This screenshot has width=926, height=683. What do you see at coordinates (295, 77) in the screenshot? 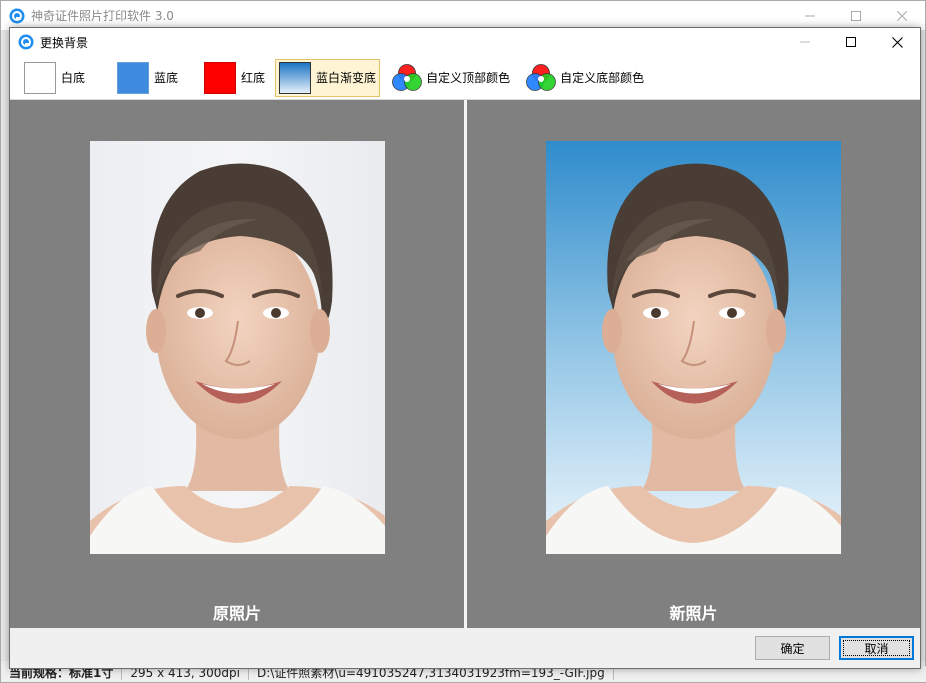
I see `gradient-swatch` at bounding box center [295, 77].